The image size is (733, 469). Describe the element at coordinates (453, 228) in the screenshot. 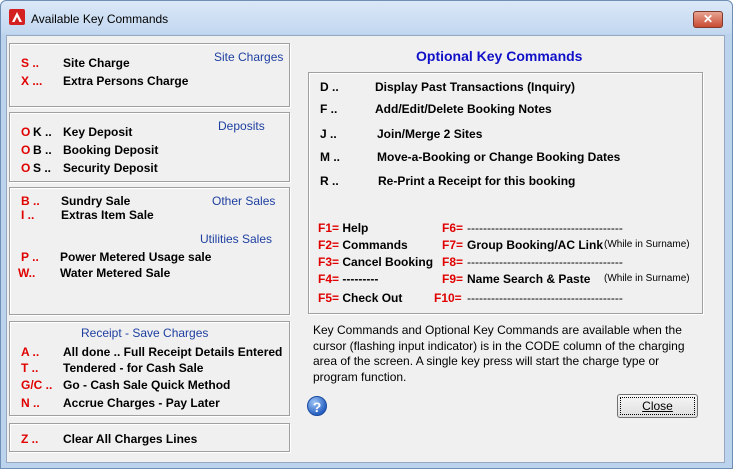

I see `f6-key: F6=` at that location.